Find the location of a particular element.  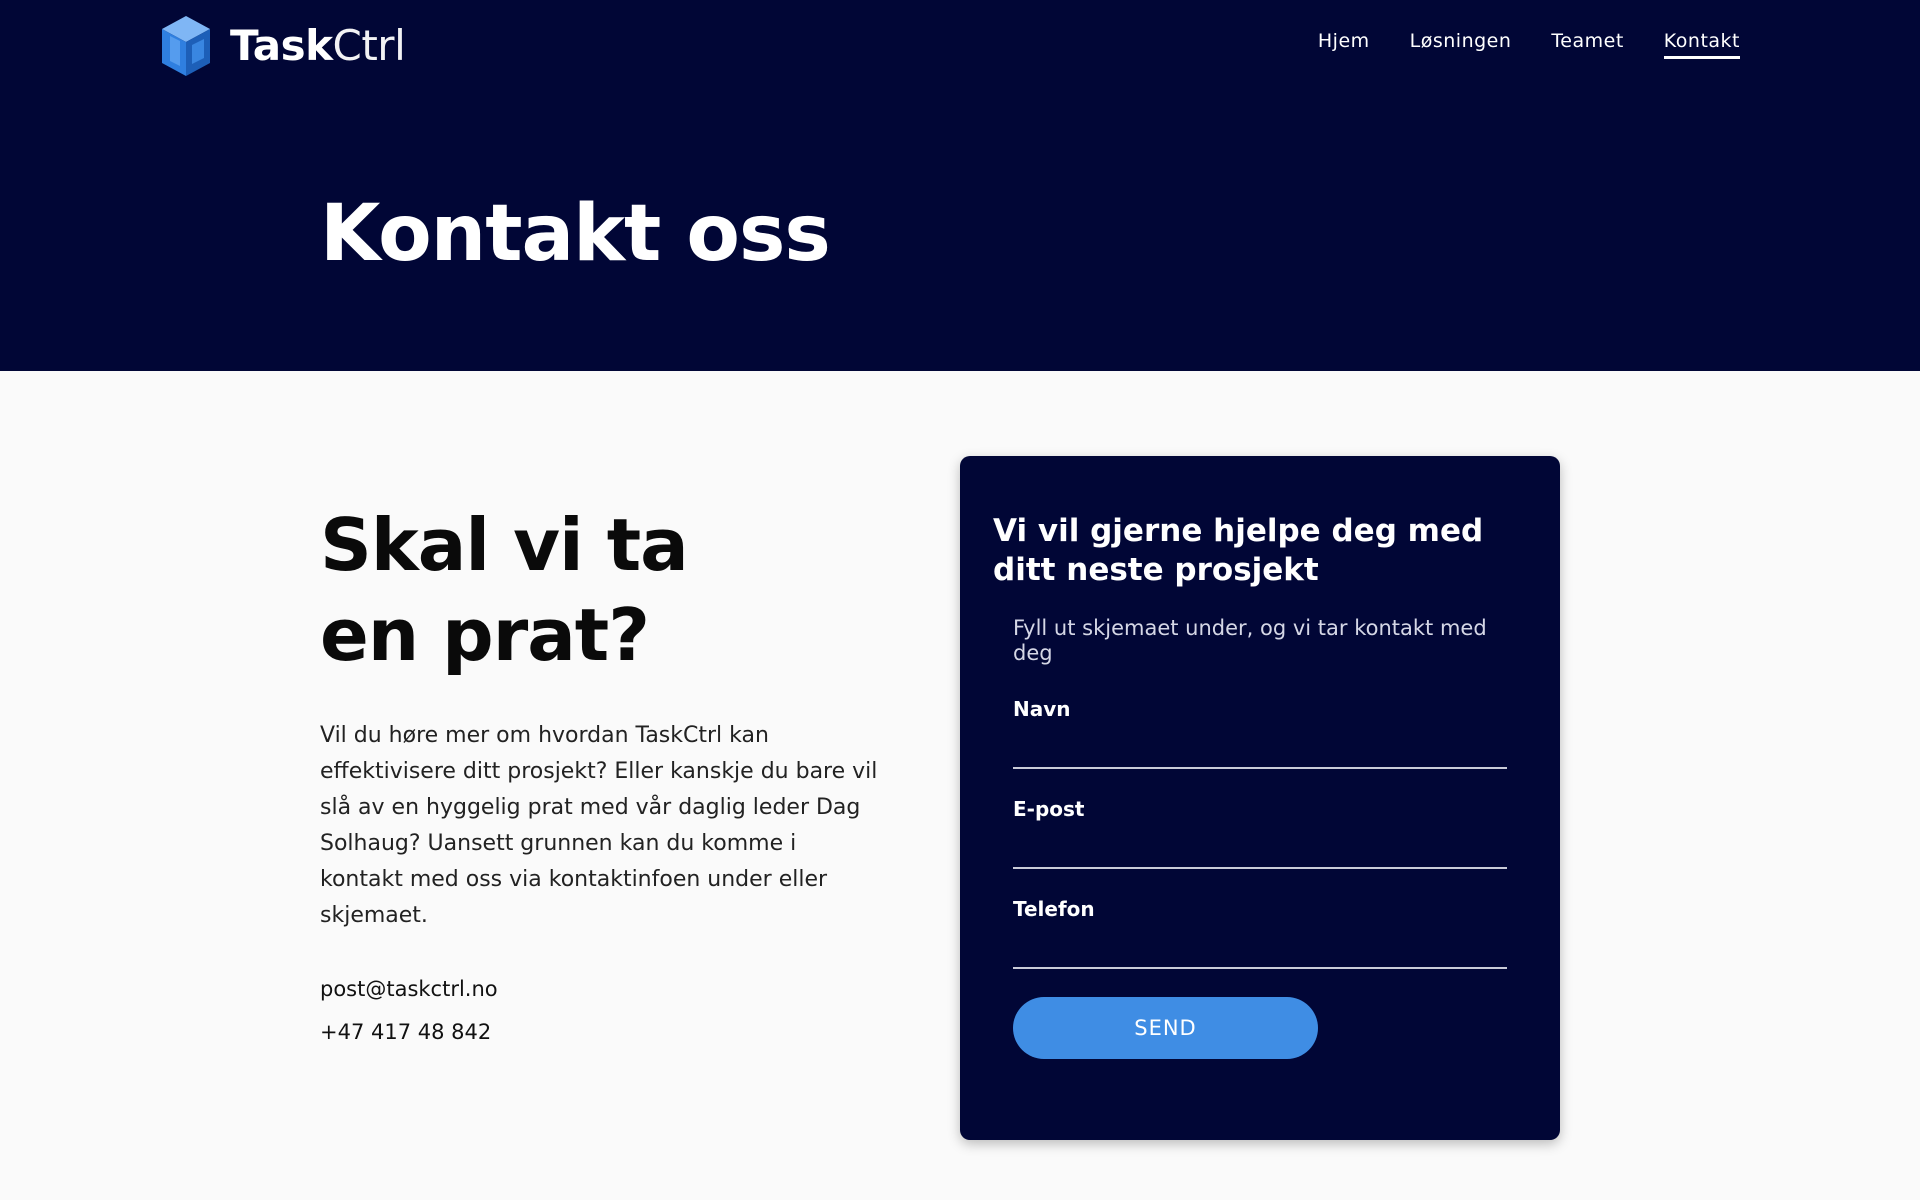

send-button: SEND is located at coordinates (1165, 1028).